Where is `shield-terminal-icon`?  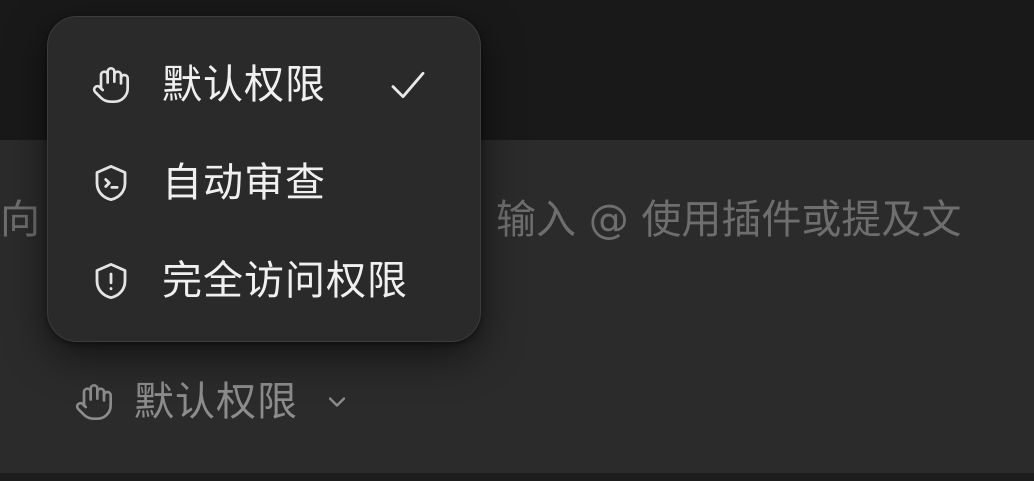
shield-terminal-icon is located at coordinates (111, 183).